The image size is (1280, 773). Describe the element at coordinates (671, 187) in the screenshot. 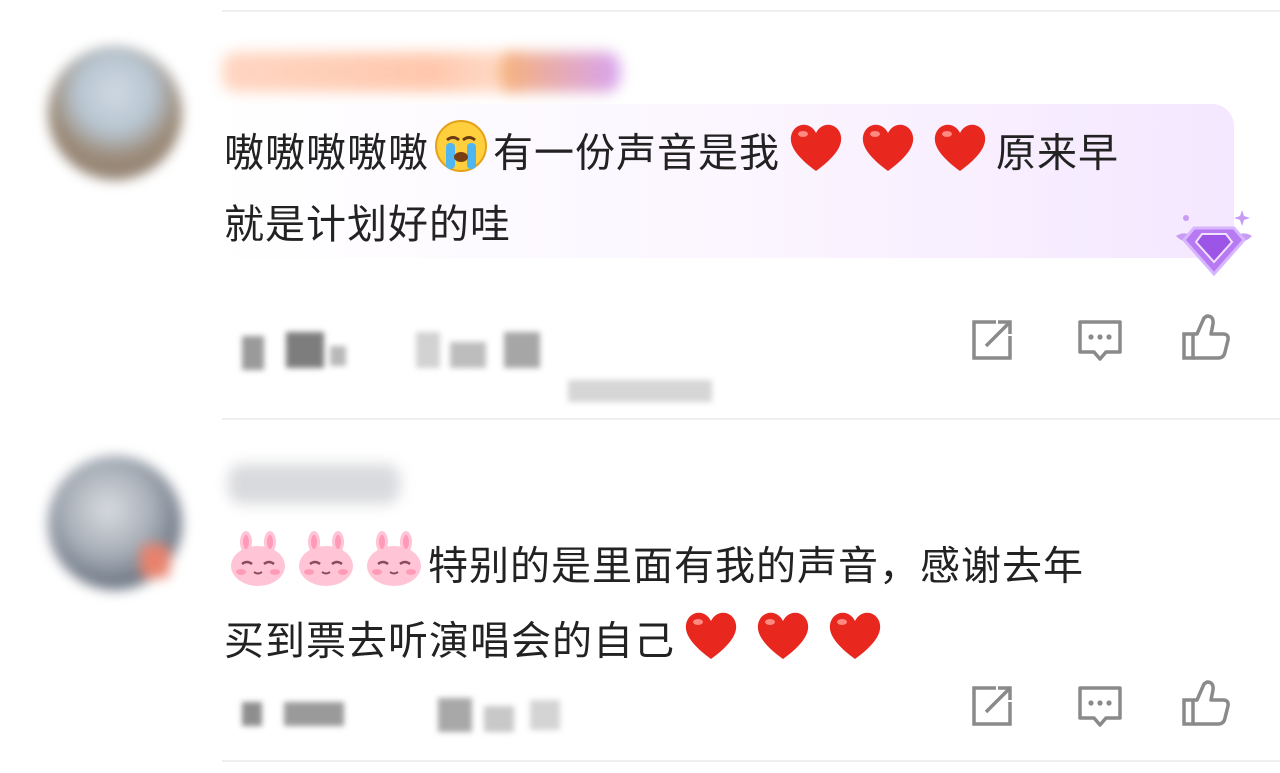

I see `comment-text: 嗷嗷嗷嗷嗷 有一份声音是我 原来早 就是计划好的哇` at that location.